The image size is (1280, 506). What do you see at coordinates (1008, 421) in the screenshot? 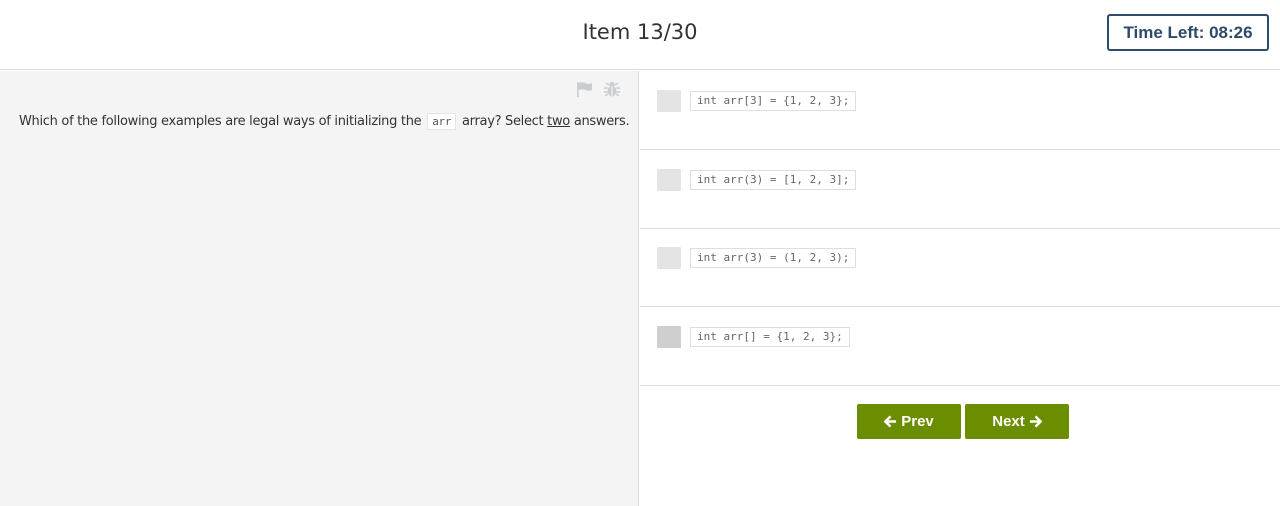
I see `next-label: Next` at bounding box center [1008, 421].